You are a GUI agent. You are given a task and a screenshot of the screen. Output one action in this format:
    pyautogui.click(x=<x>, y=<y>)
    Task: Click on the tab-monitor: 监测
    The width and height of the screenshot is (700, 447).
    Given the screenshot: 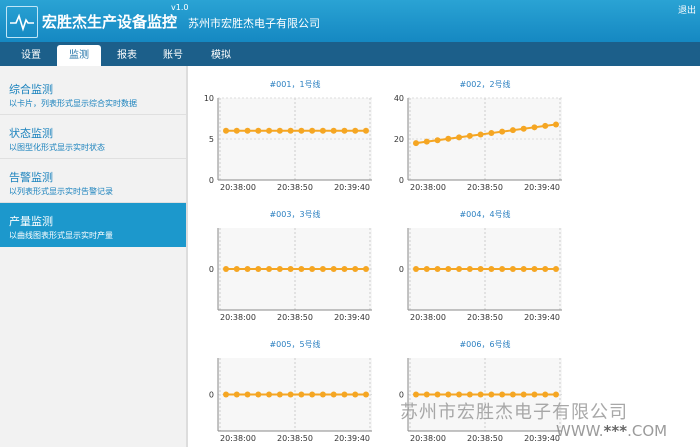 What is the action you would take?
    pyautogui.click(x=79, y=55)
    